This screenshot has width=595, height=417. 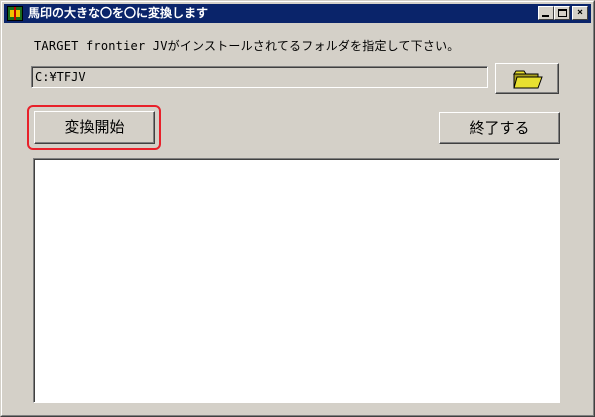 What do you see at coordinates (545, 16) in the screenshot?
I see `minimize-icon` at bounding box center [545, 16].